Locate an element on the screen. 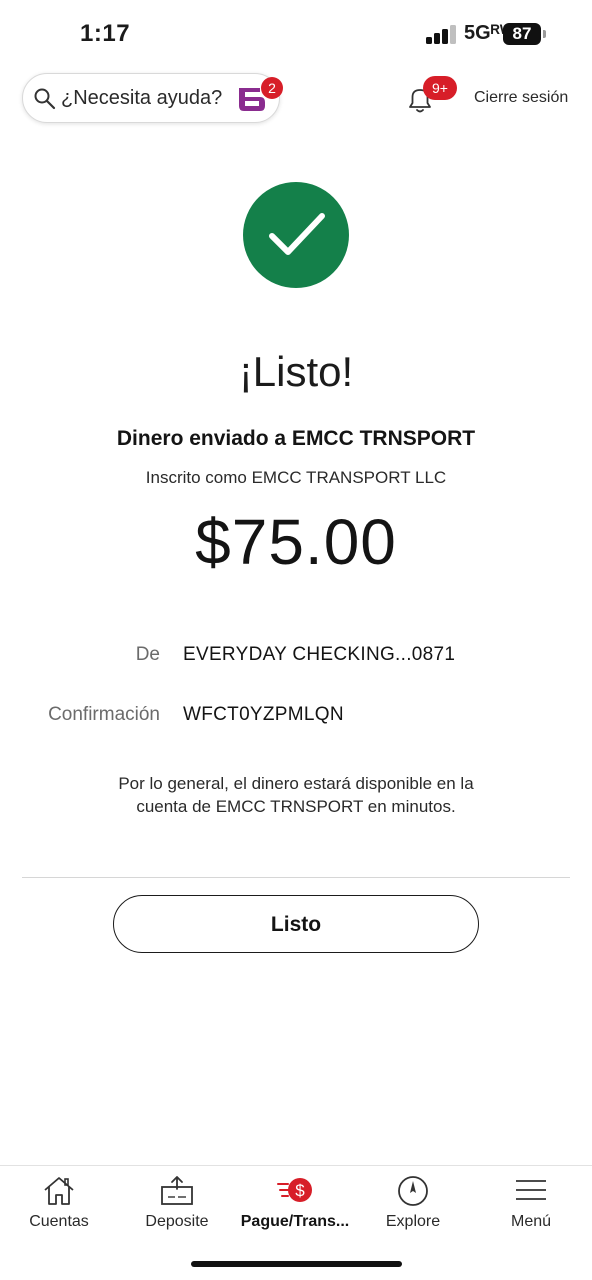  deposit-icon is located at coordinates (177, 1190).